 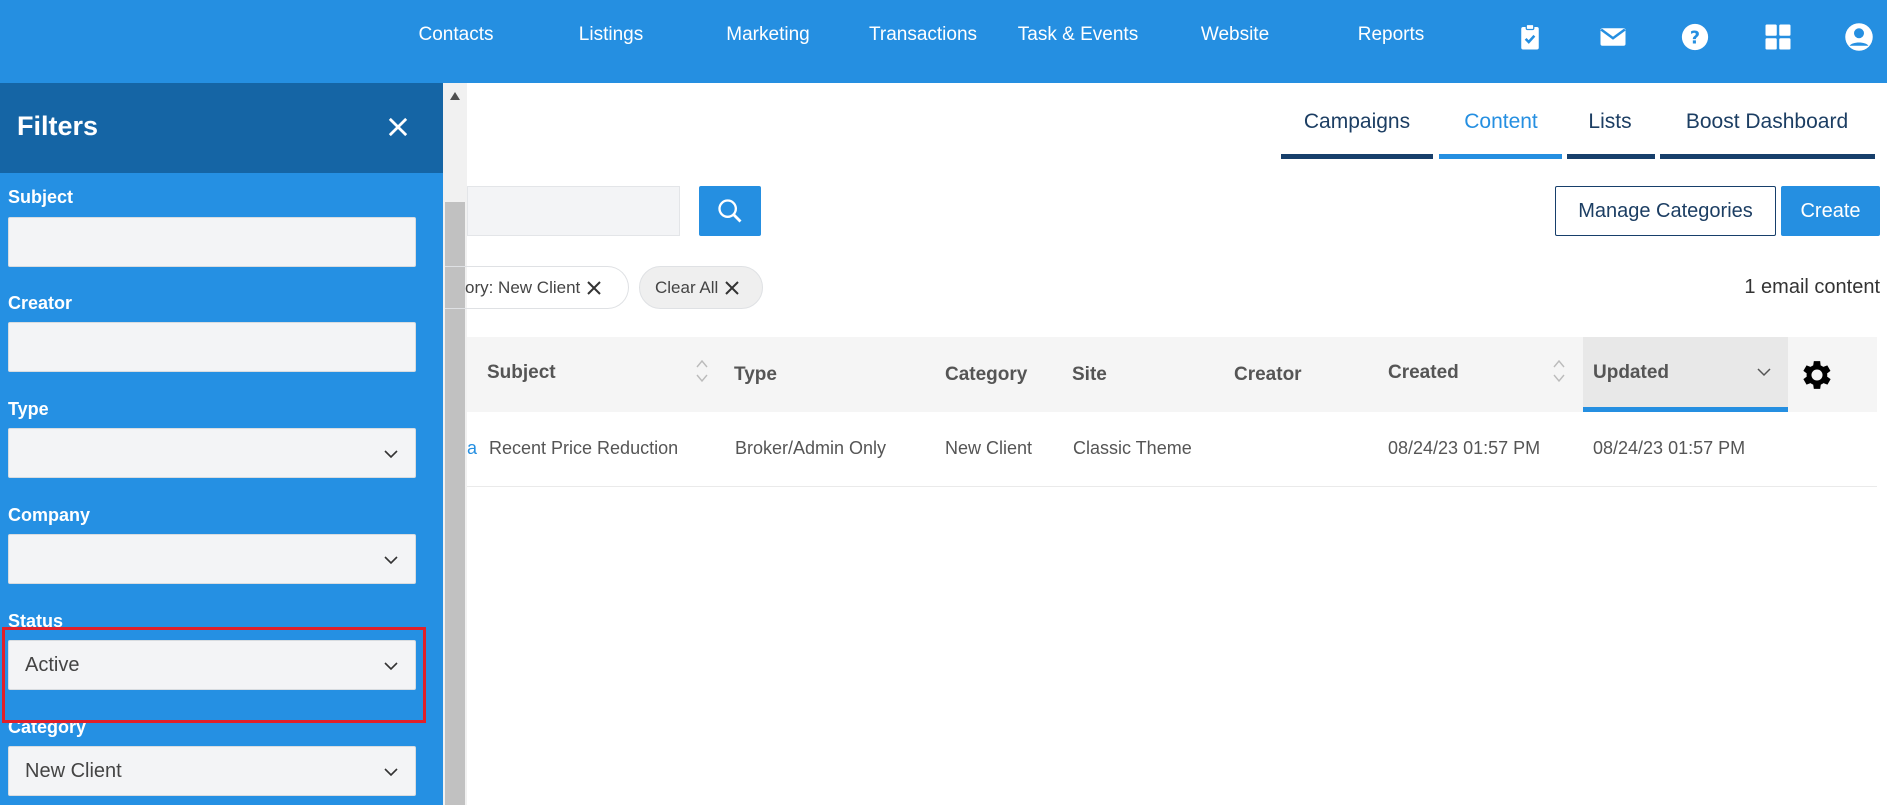 What do you see at coordinates (1391, 35) in the screenshot?
I see `nav-reports: Reports` at bounding box center [1391, 35].